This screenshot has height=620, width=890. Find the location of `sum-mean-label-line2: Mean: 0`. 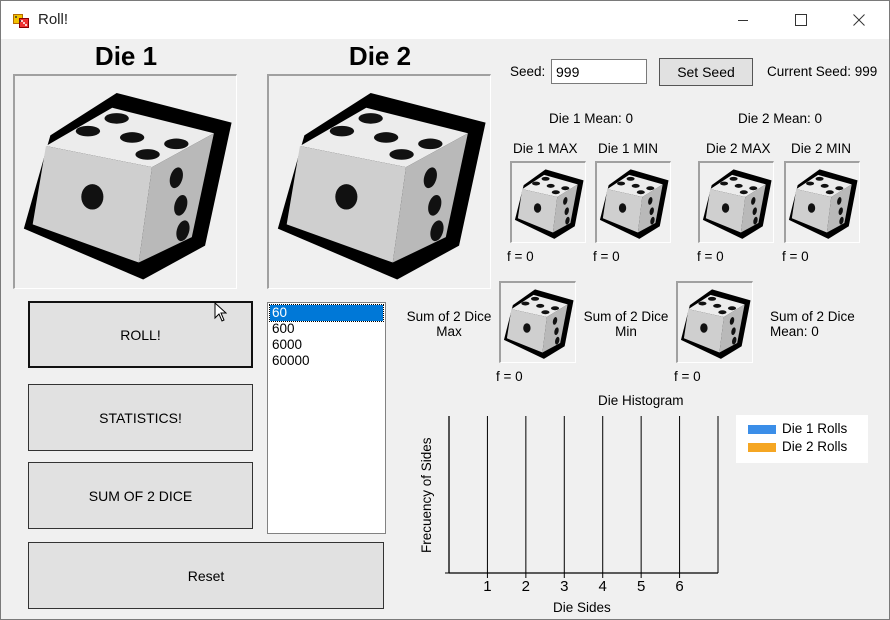

sum-mean-label-line2: Mean: 0 is located at coordinates (794, 331).